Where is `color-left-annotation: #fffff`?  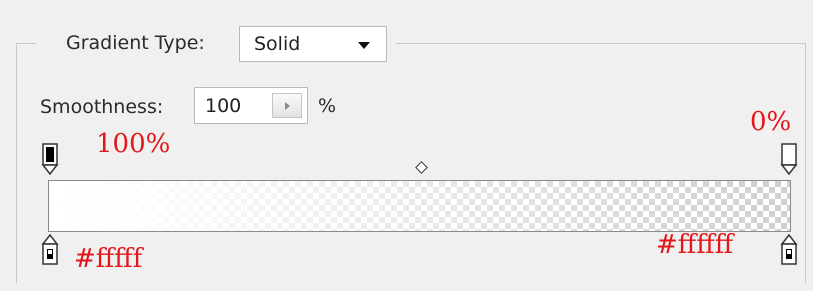
color-left-annotation: #fffff is located at coordinates (108, 259).